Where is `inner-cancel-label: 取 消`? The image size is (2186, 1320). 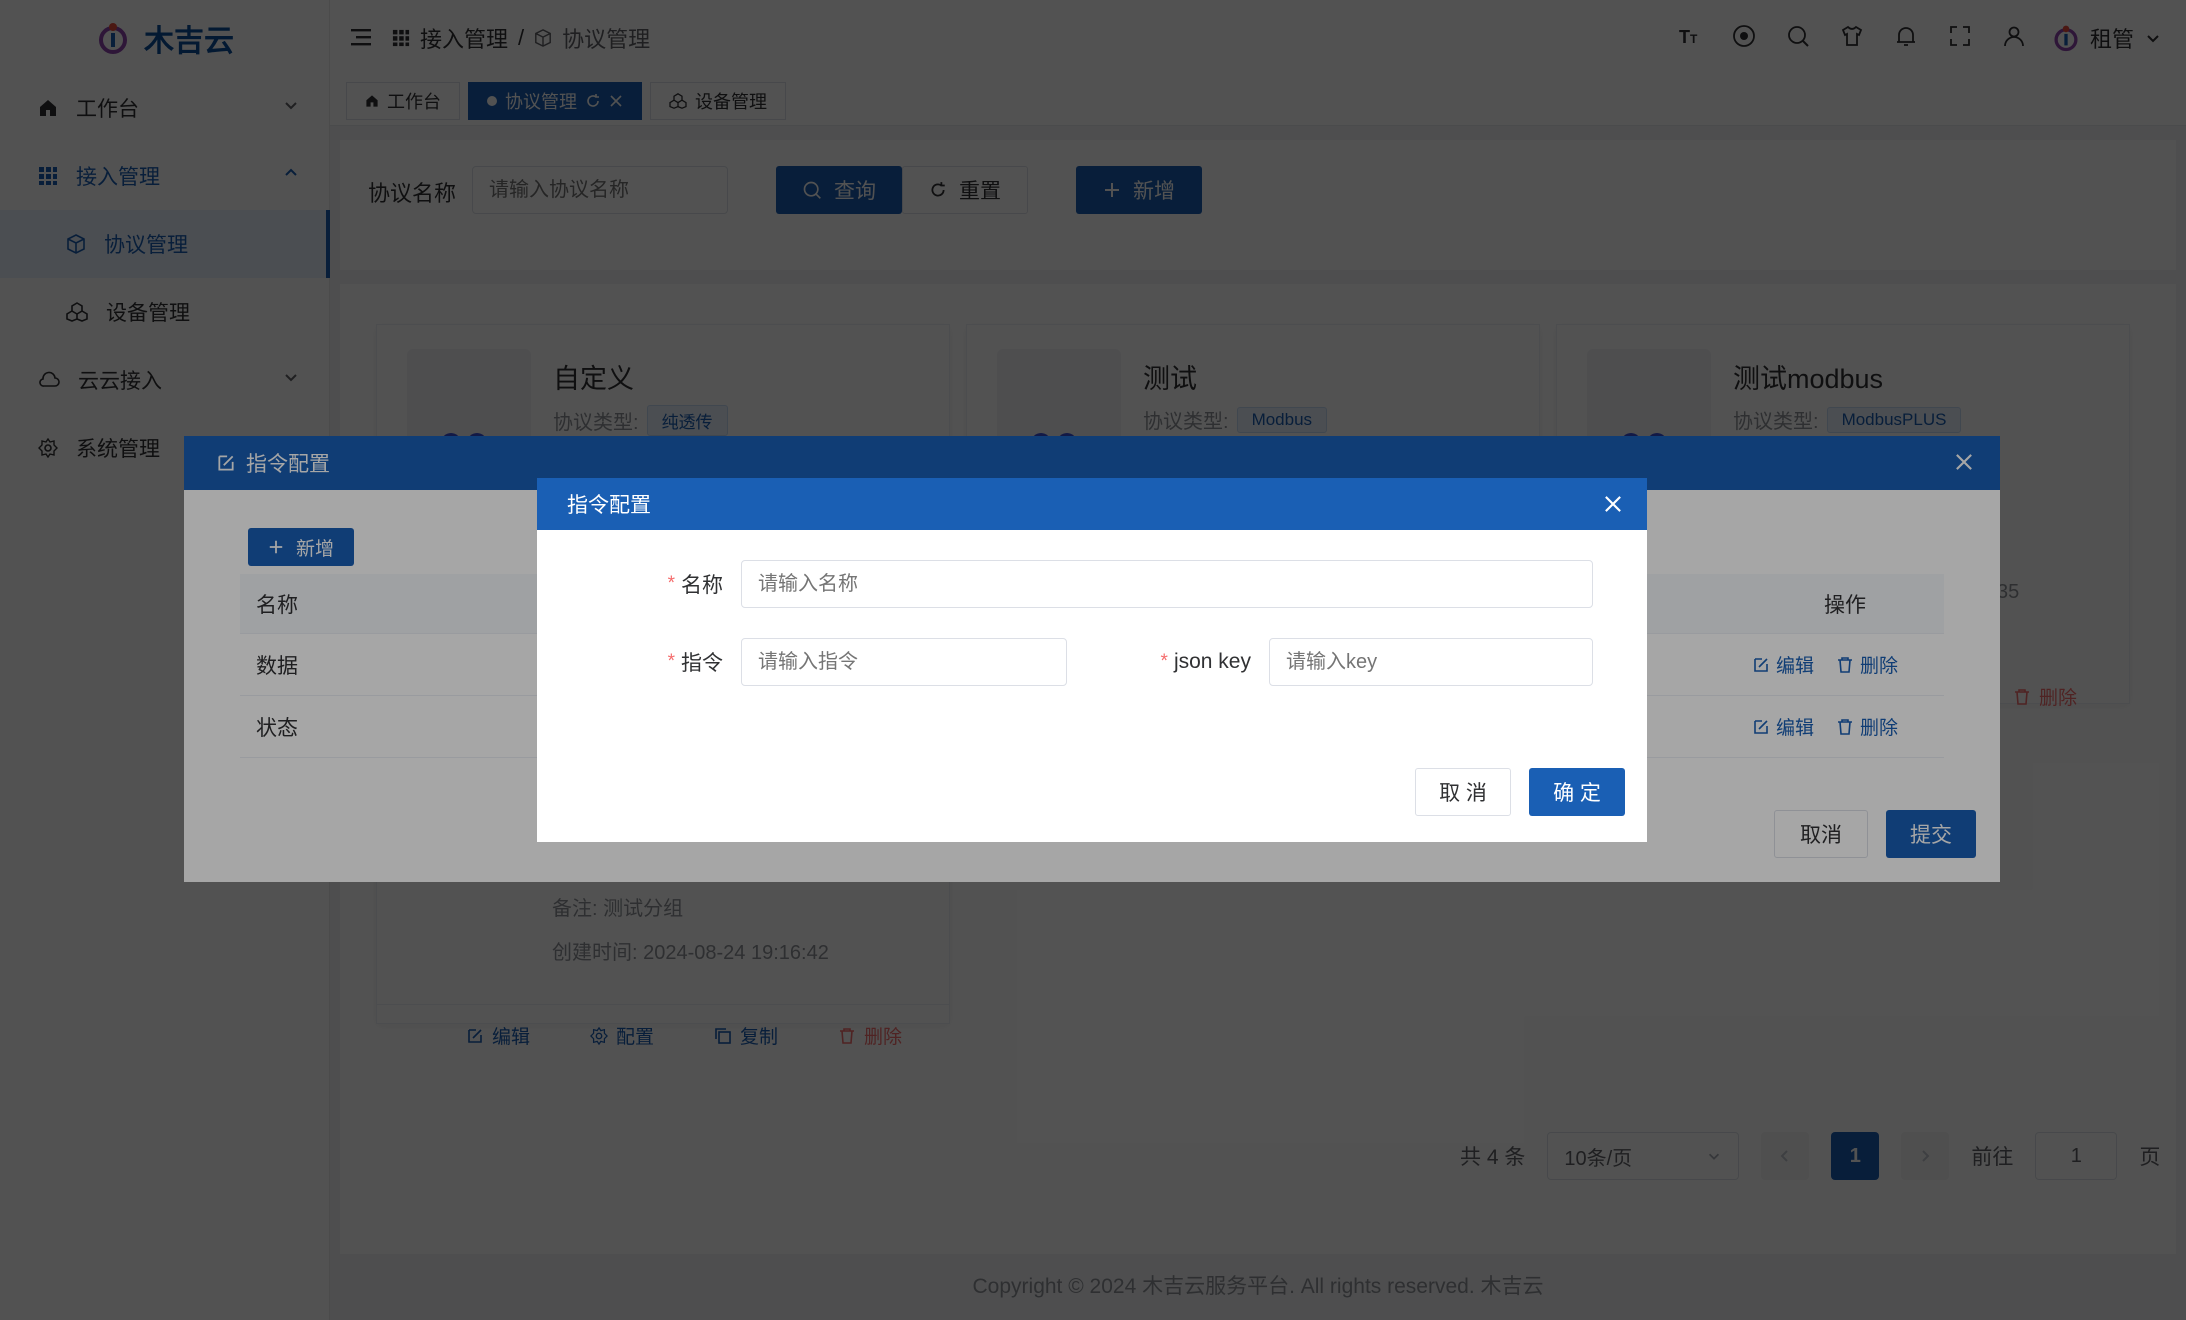
inner-cancel-label: 取 消 is located at coordinates (1463, 793).